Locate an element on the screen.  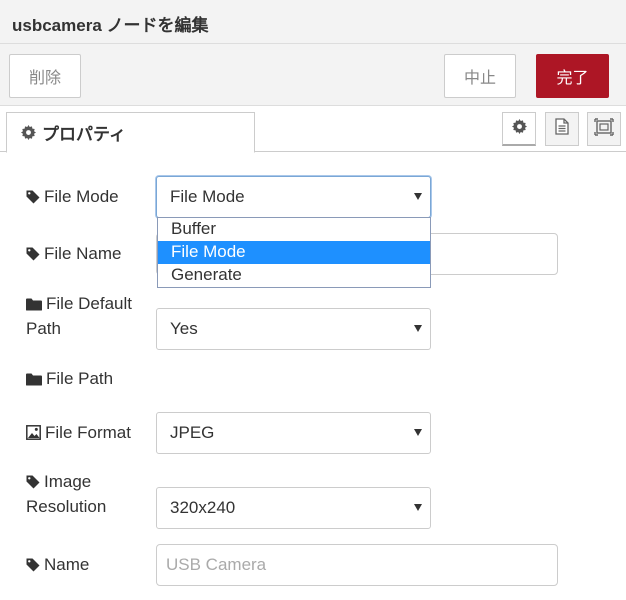
document-icon is located at coordinates (562, 129).